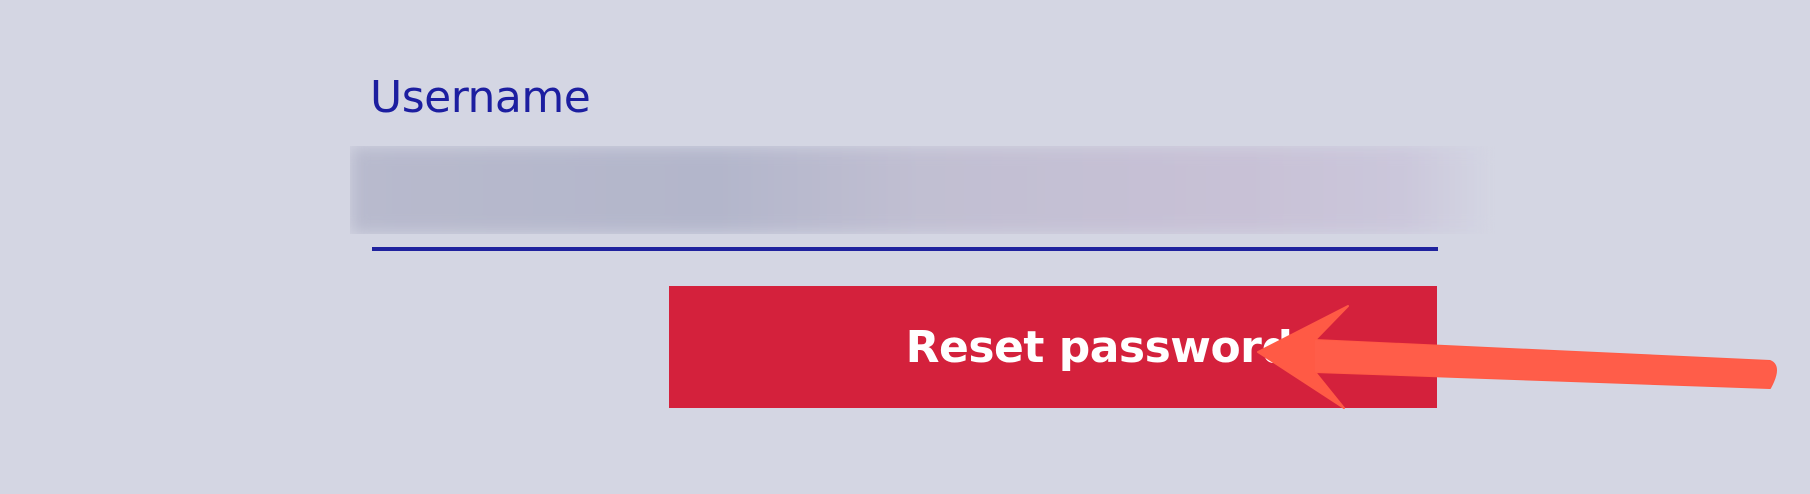 Image resolution: width=1810 pixels, height=494 pixels. I want to click on username-field, so click(922, 190).